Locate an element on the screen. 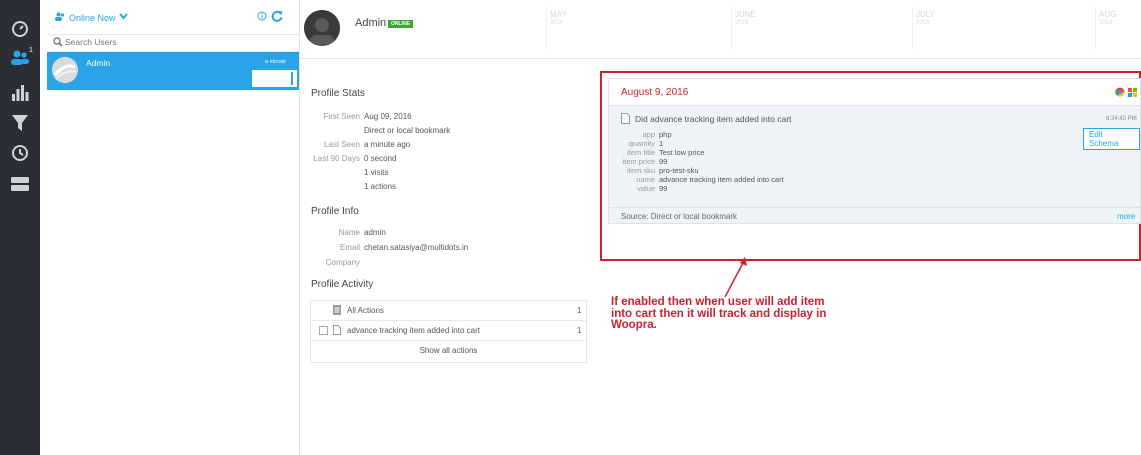 This screenshot has width=1141, height=455. profile-info-title: Profile Info is located at coordinates (335, 211).